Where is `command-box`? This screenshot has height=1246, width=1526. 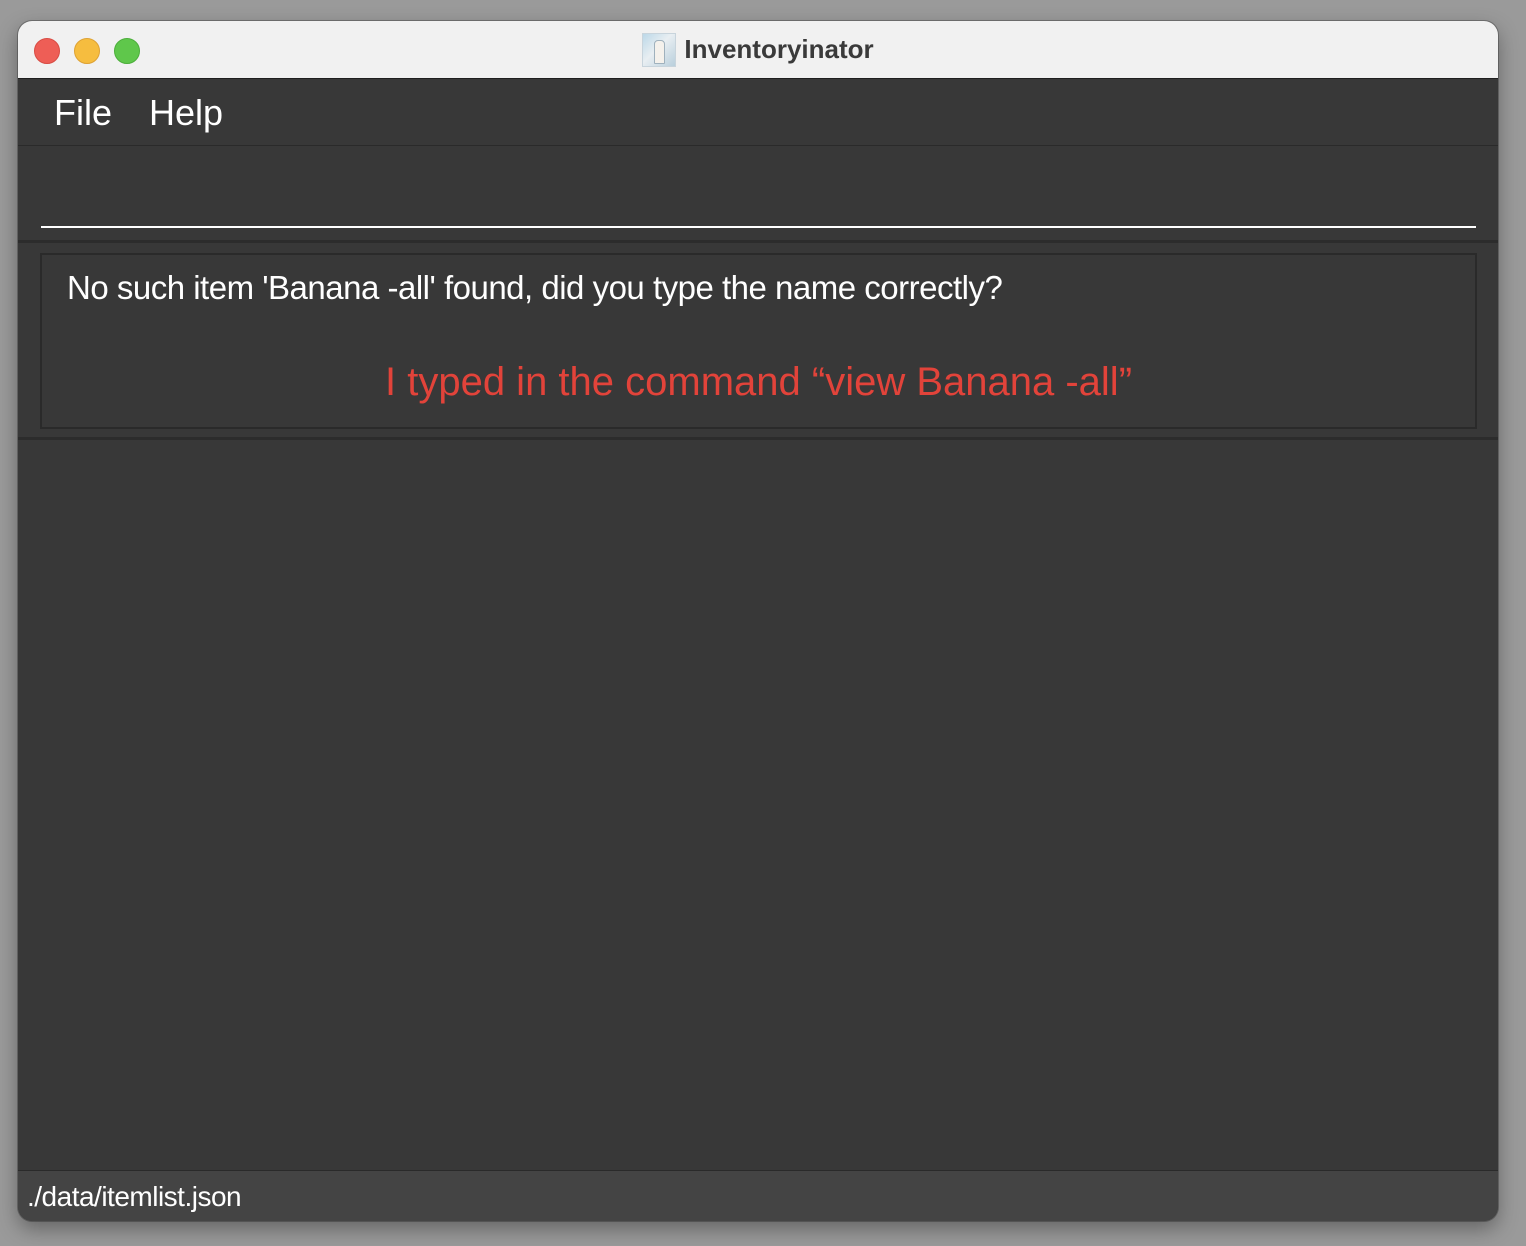 command-box is located at coordinates (758, 194).